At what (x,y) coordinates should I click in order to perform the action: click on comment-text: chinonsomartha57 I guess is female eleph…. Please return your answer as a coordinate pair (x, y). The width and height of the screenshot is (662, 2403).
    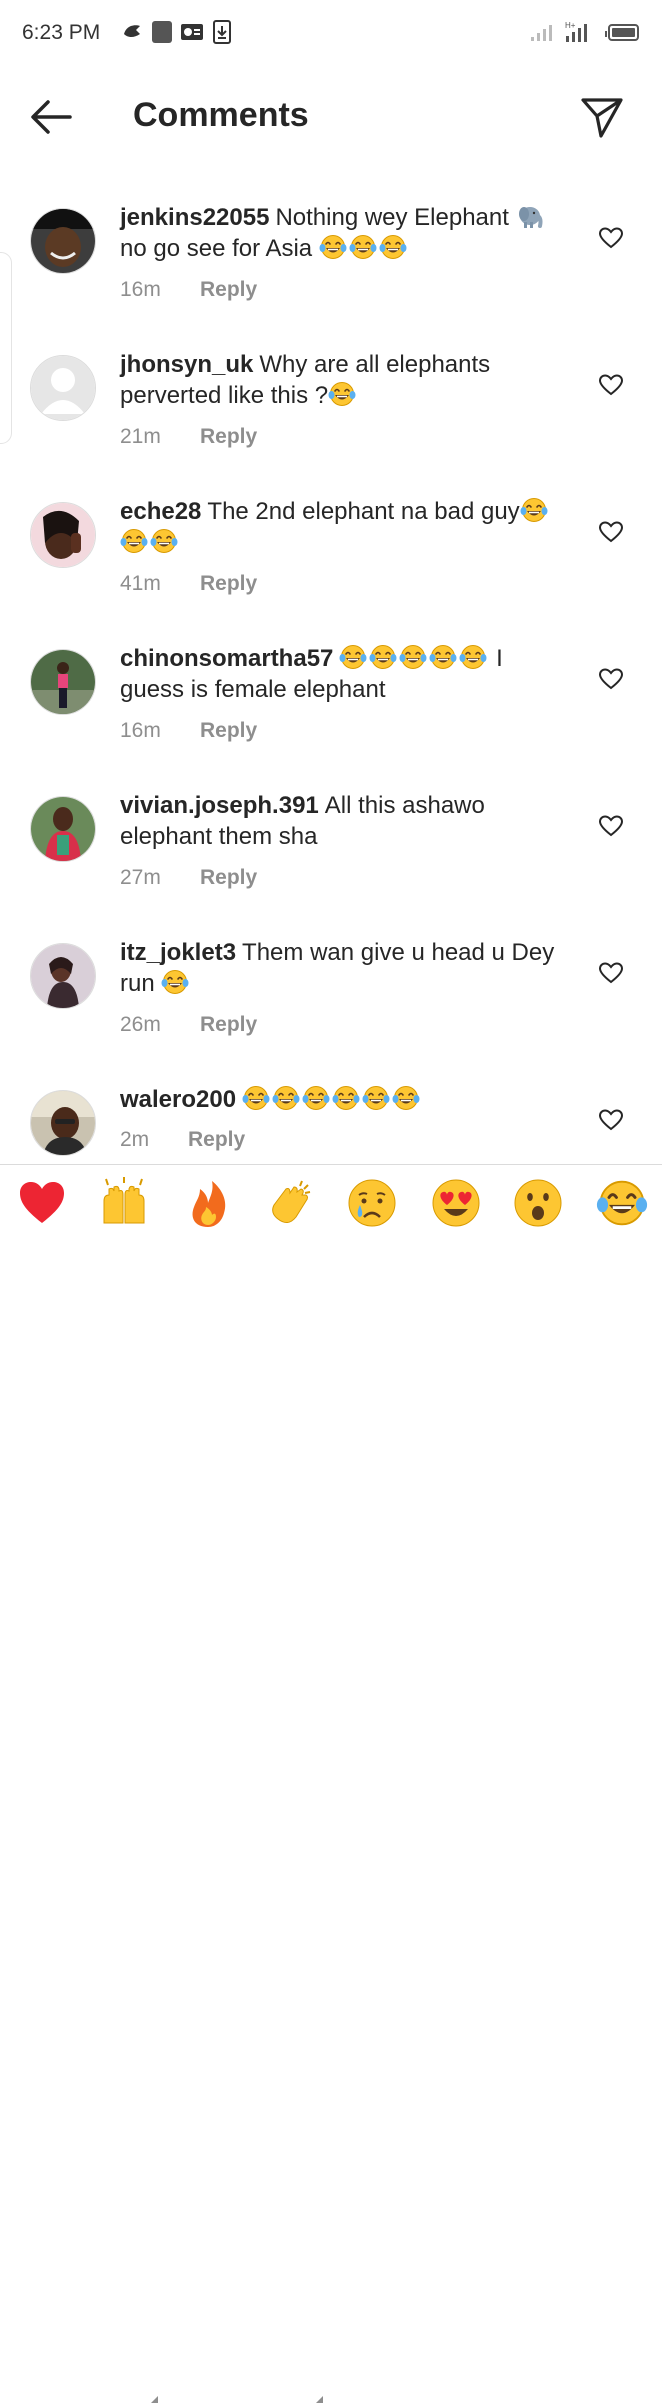
    Looking at the image, I should click on (346, 674).